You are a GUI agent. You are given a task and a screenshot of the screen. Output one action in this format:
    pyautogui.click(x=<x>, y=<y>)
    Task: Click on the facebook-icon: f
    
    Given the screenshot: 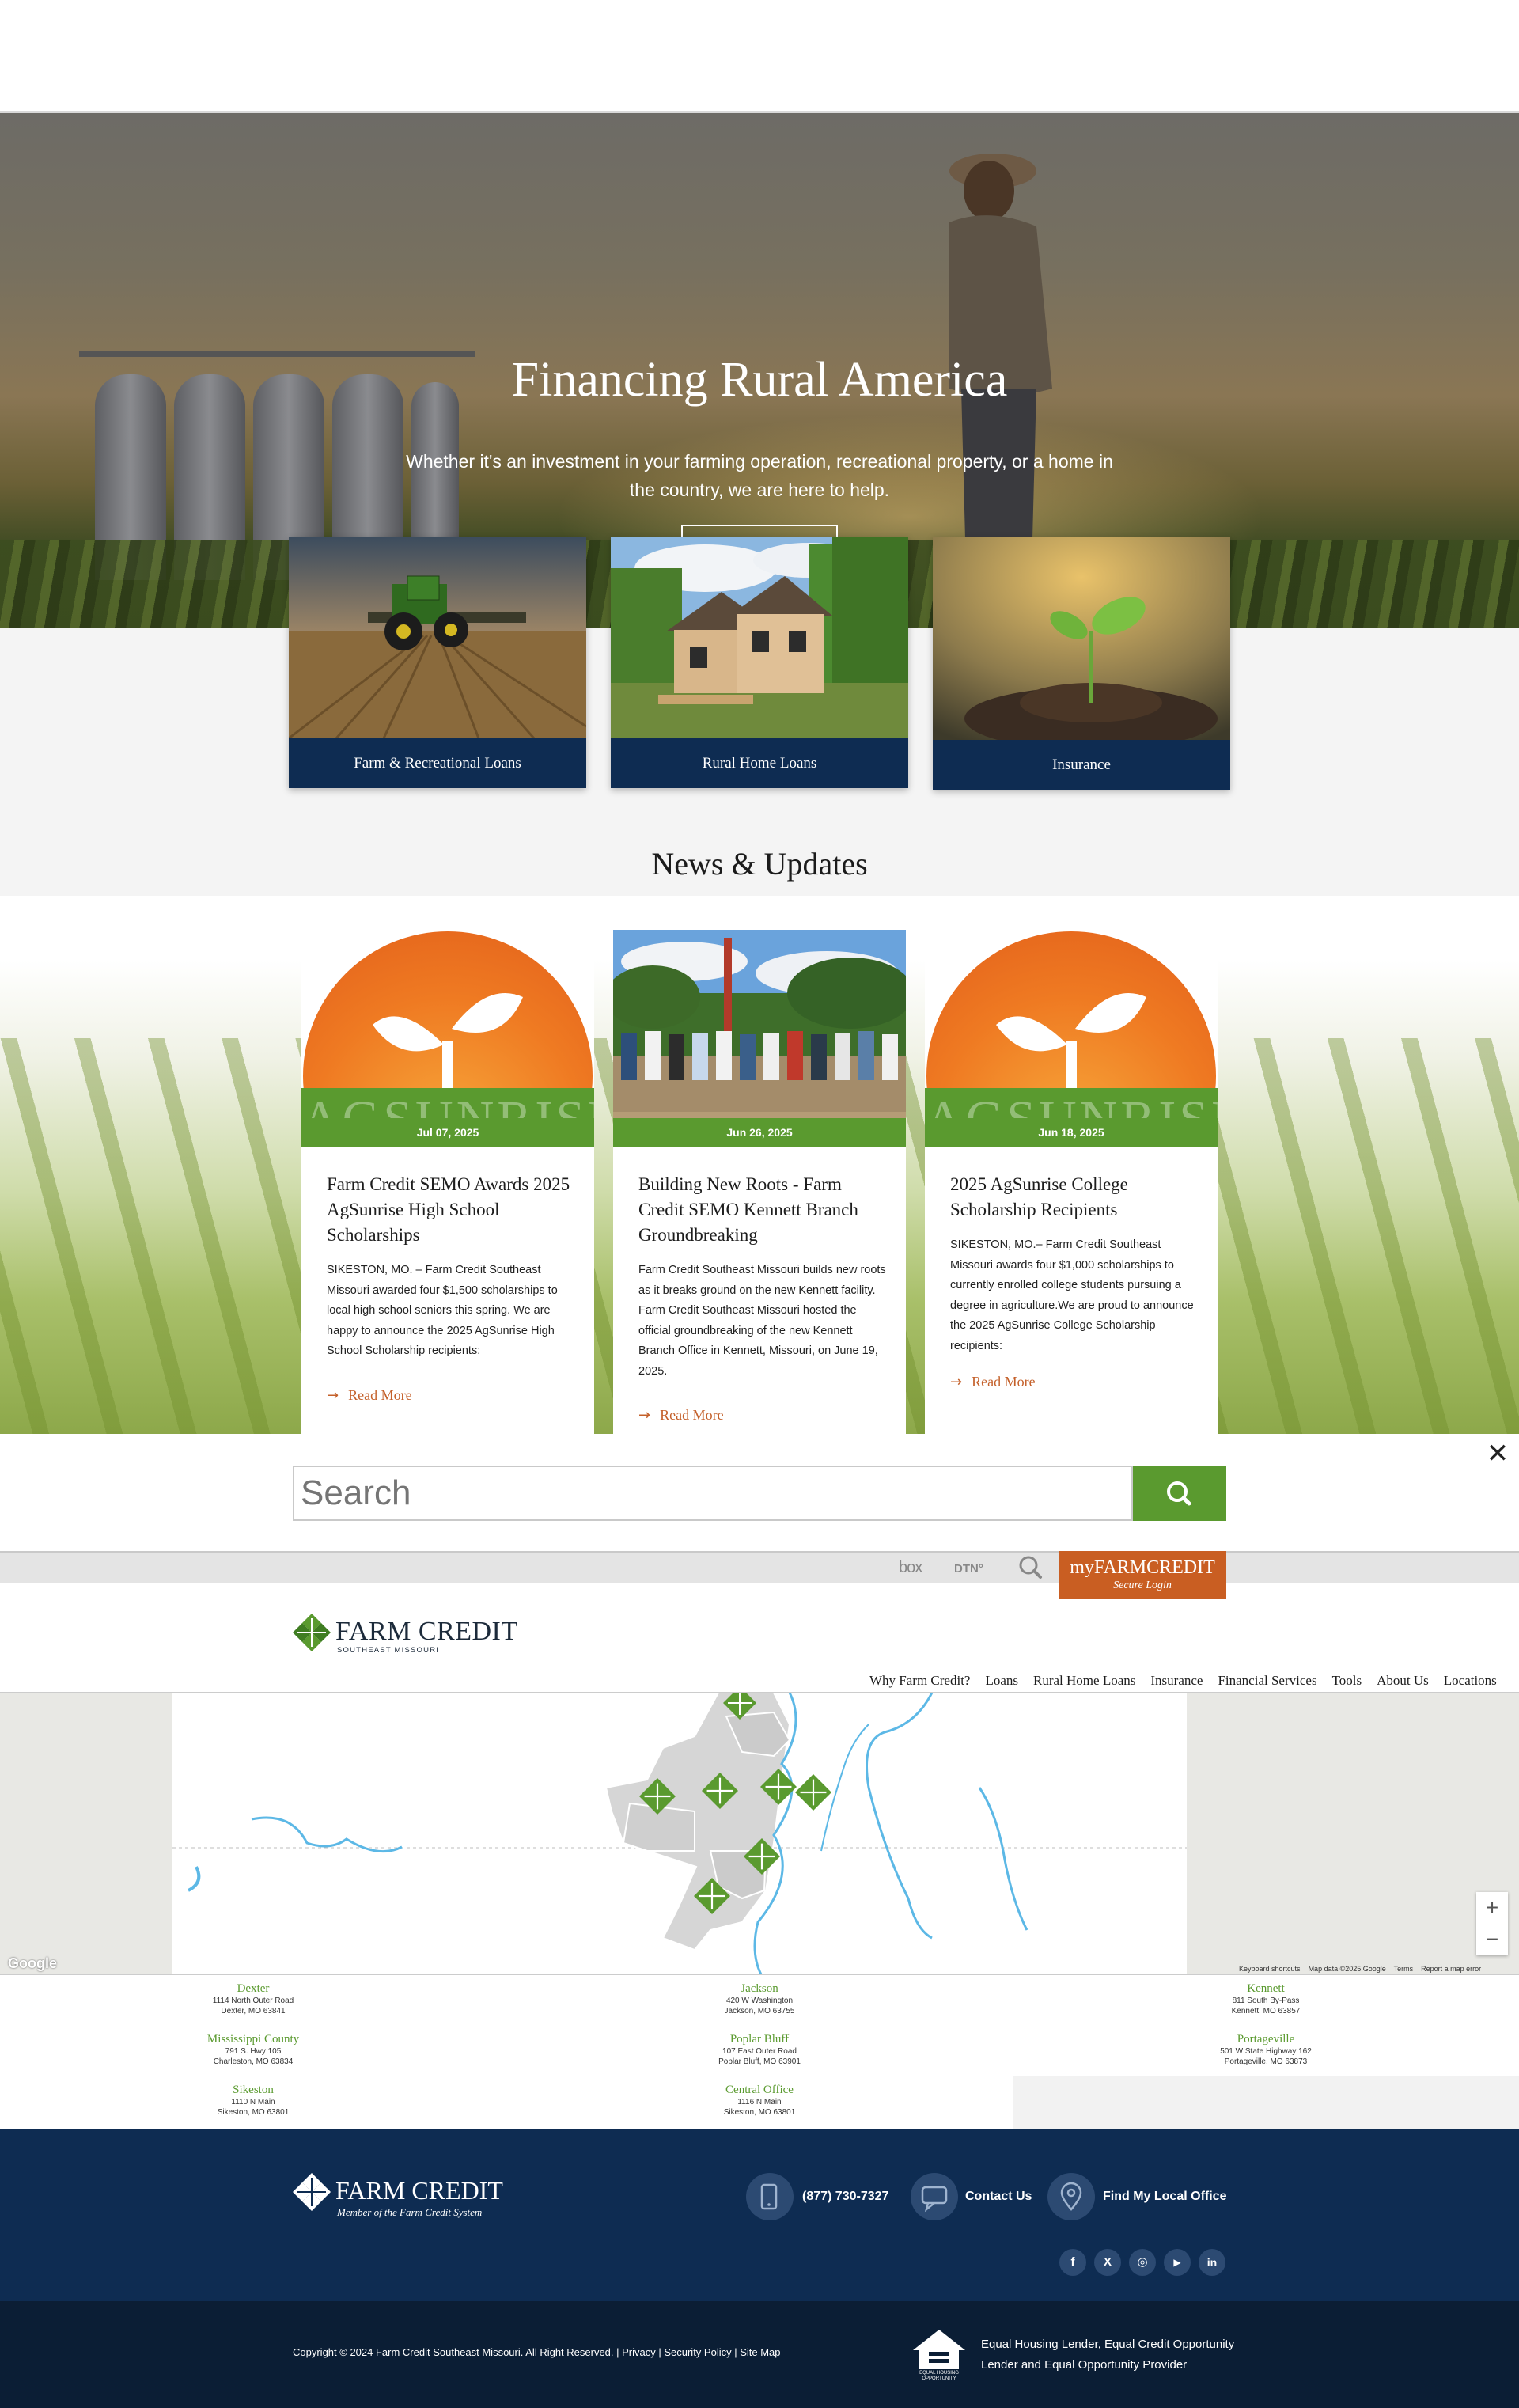 What is the action you would take?
    pyautogui.click(x=1072, y=2262)
    